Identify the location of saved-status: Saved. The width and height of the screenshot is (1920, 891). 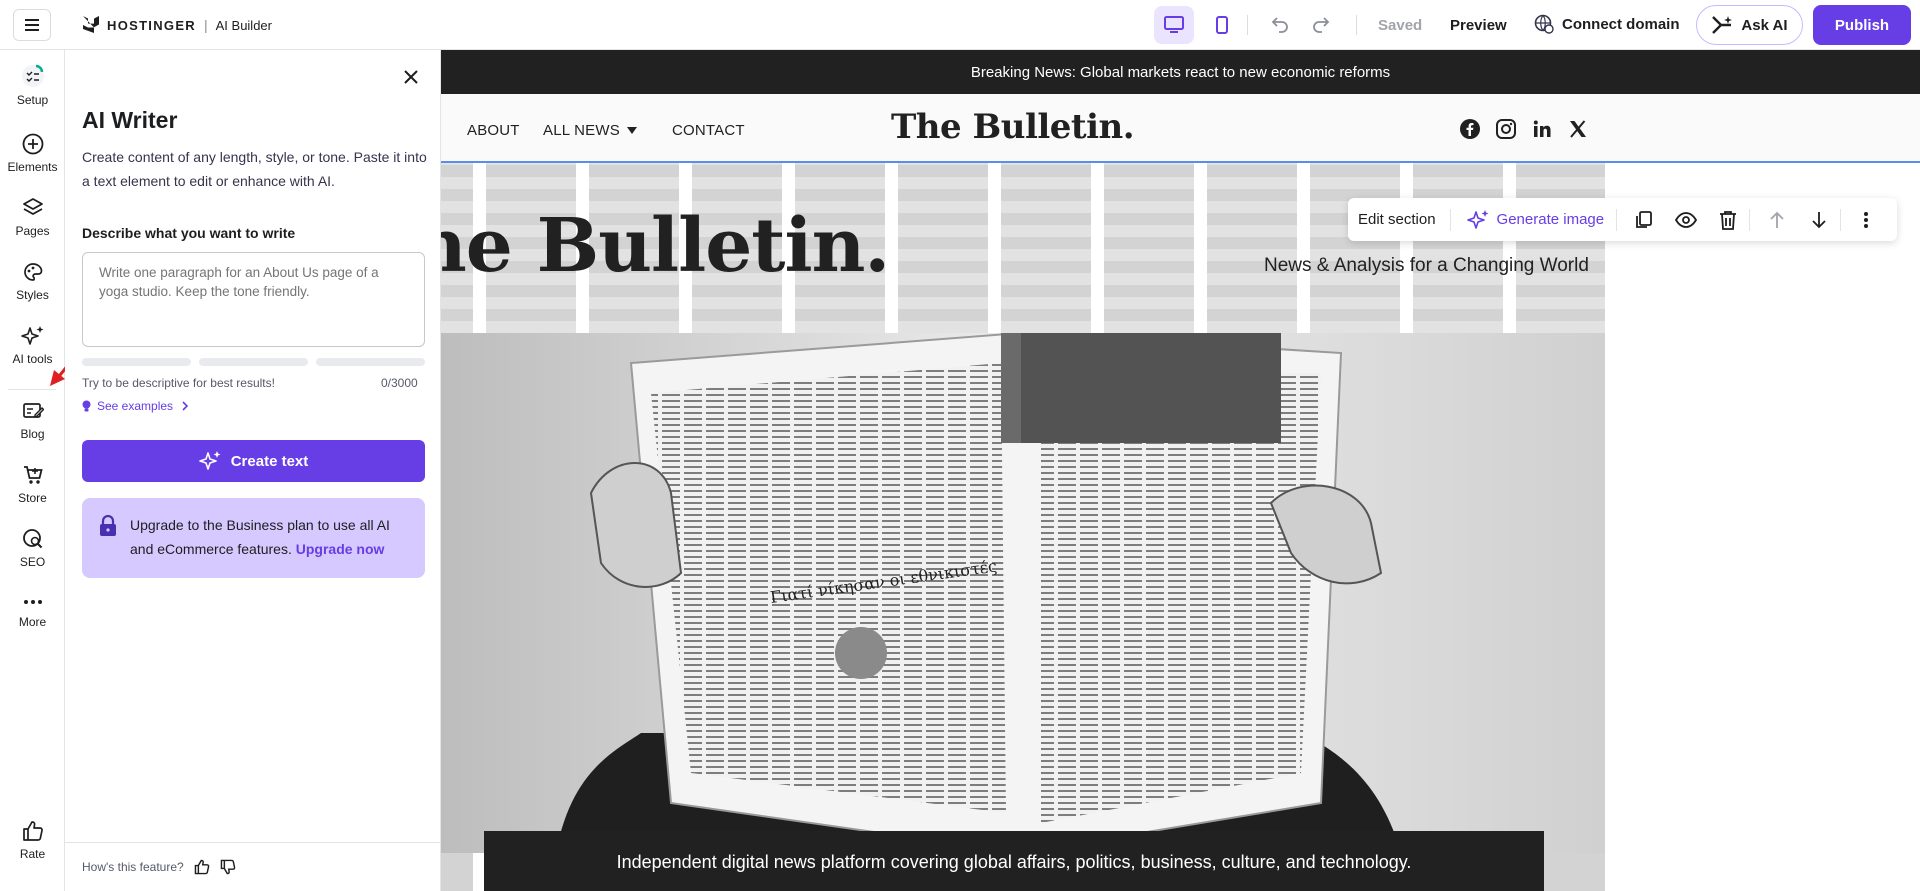
(1400, 25).